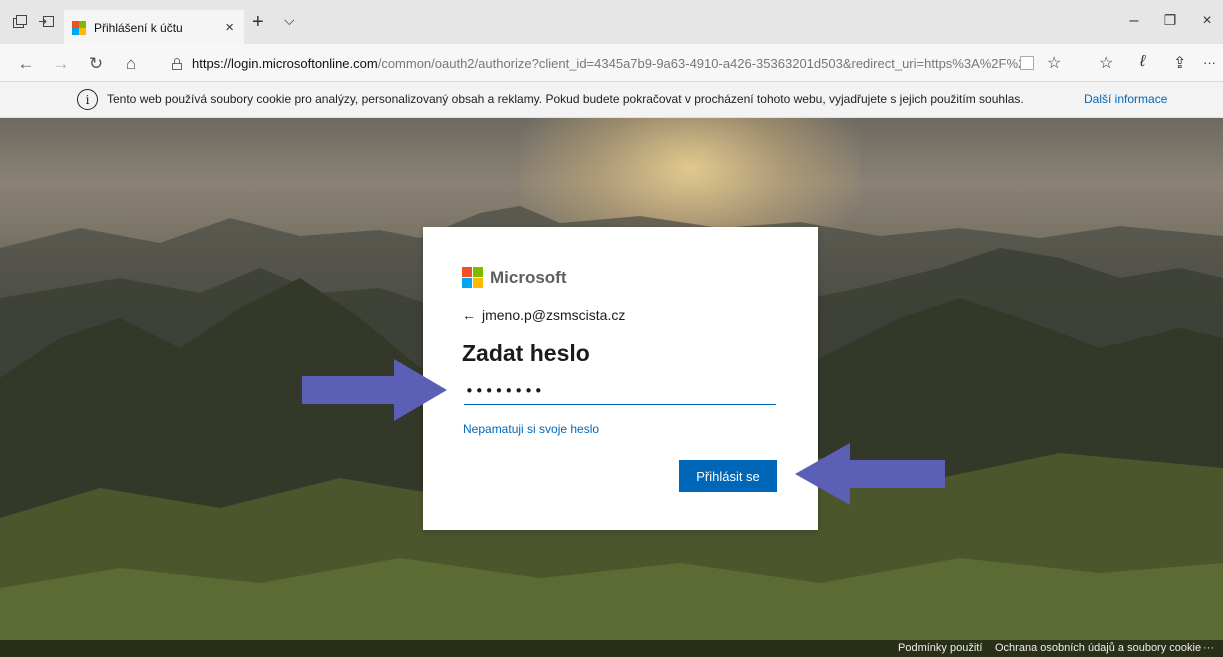 The height and width of the screenshot is (657, 1223). Describe the element at coordinates (611, 22) in the screenshot. I see `tab-bar: Přihlášení k účtu × + ⌵ – ❐ ×` at that location.